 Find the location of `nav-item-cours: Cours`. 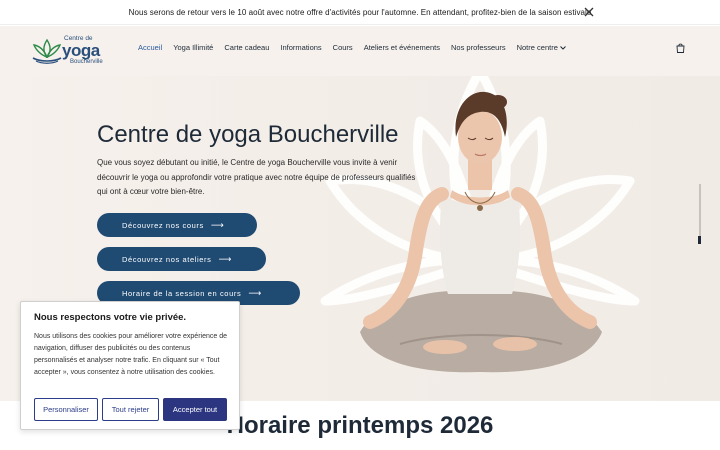

nav-item-cours: Cours is located at coordinates (343, 47).